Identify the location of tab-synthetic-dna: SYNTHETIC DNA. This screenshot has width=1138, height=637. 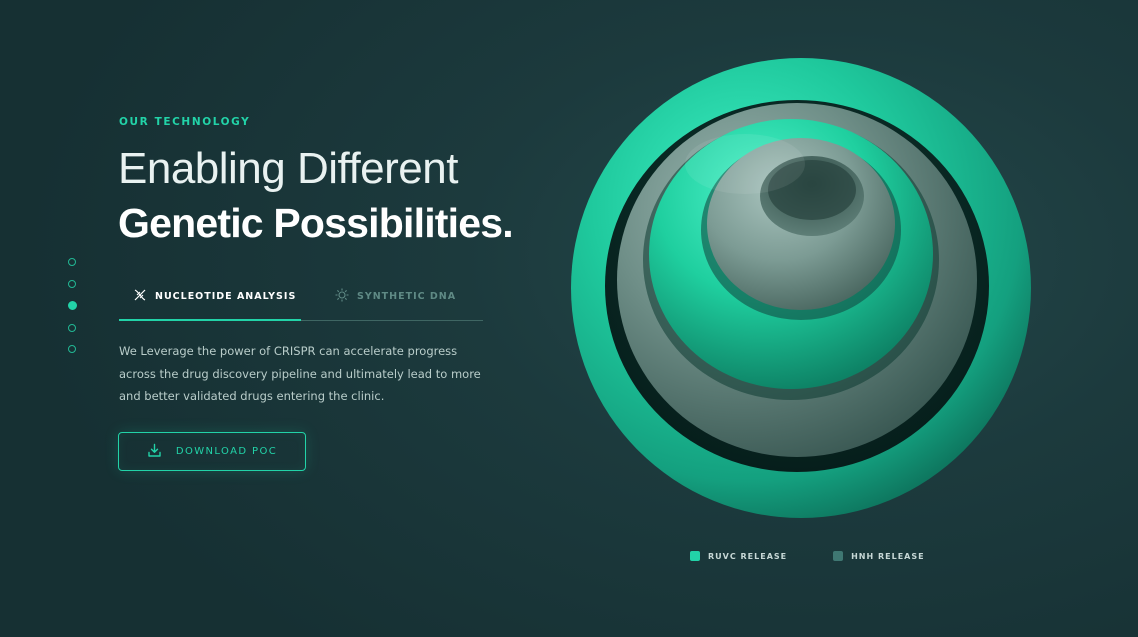
(395, 296).